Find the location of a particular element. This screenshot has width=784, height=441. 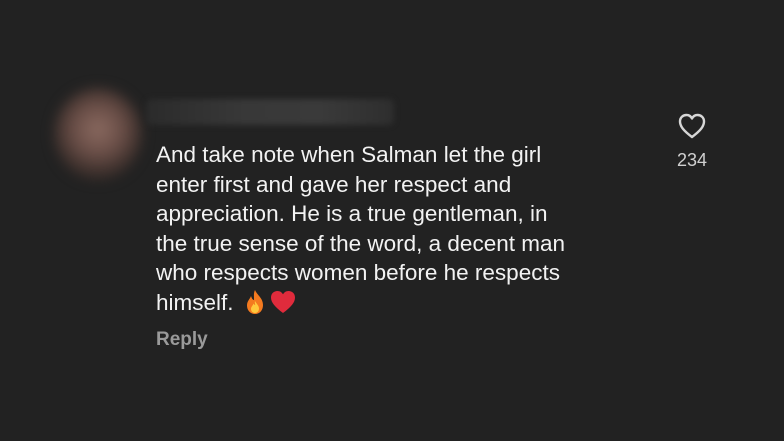

emoji-group is located at coordinates (270, 303).